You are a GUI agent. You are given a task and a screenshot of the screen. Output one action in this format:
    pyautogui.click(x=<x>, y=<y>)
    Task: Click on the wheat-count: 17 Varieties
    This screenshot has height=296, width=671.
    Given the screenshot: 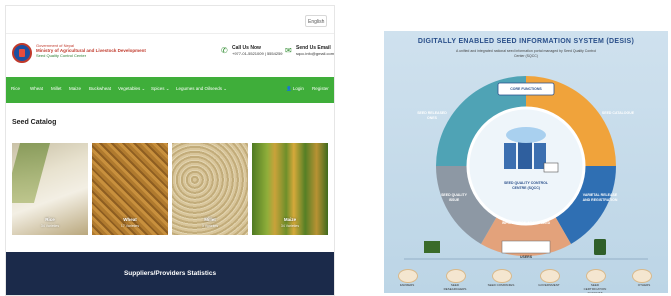 What is the action you would take?
    pyautogui.click(x=130, y=226)
    